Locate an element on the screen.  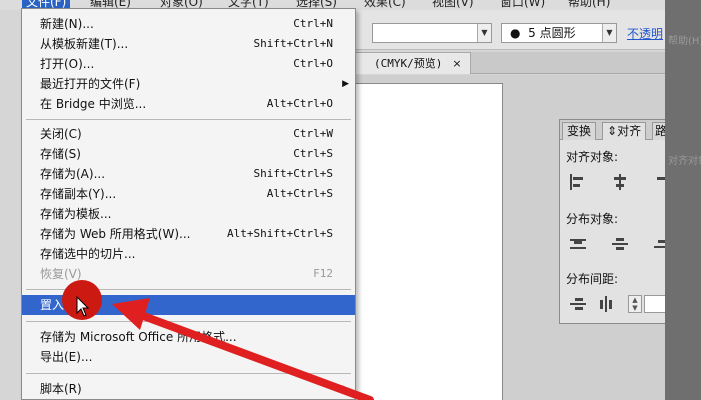
annotation-arrow-icon is located at coordinates (243, 349).